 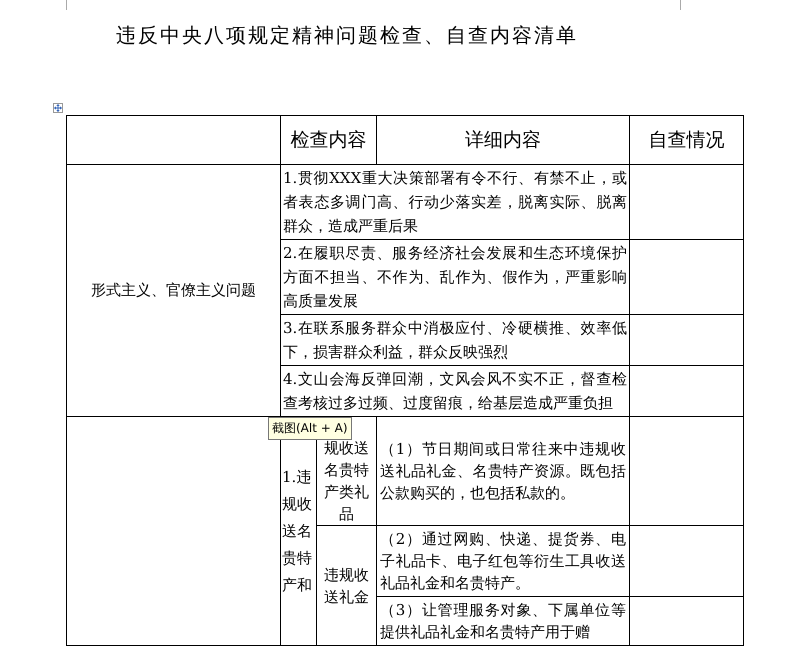 What do you see at coordinates (347, 35) in the screenshot?
I see `document-title: 违反中央八项规定精神问题检查、自查内容清单` at bounding box center [347, 35].